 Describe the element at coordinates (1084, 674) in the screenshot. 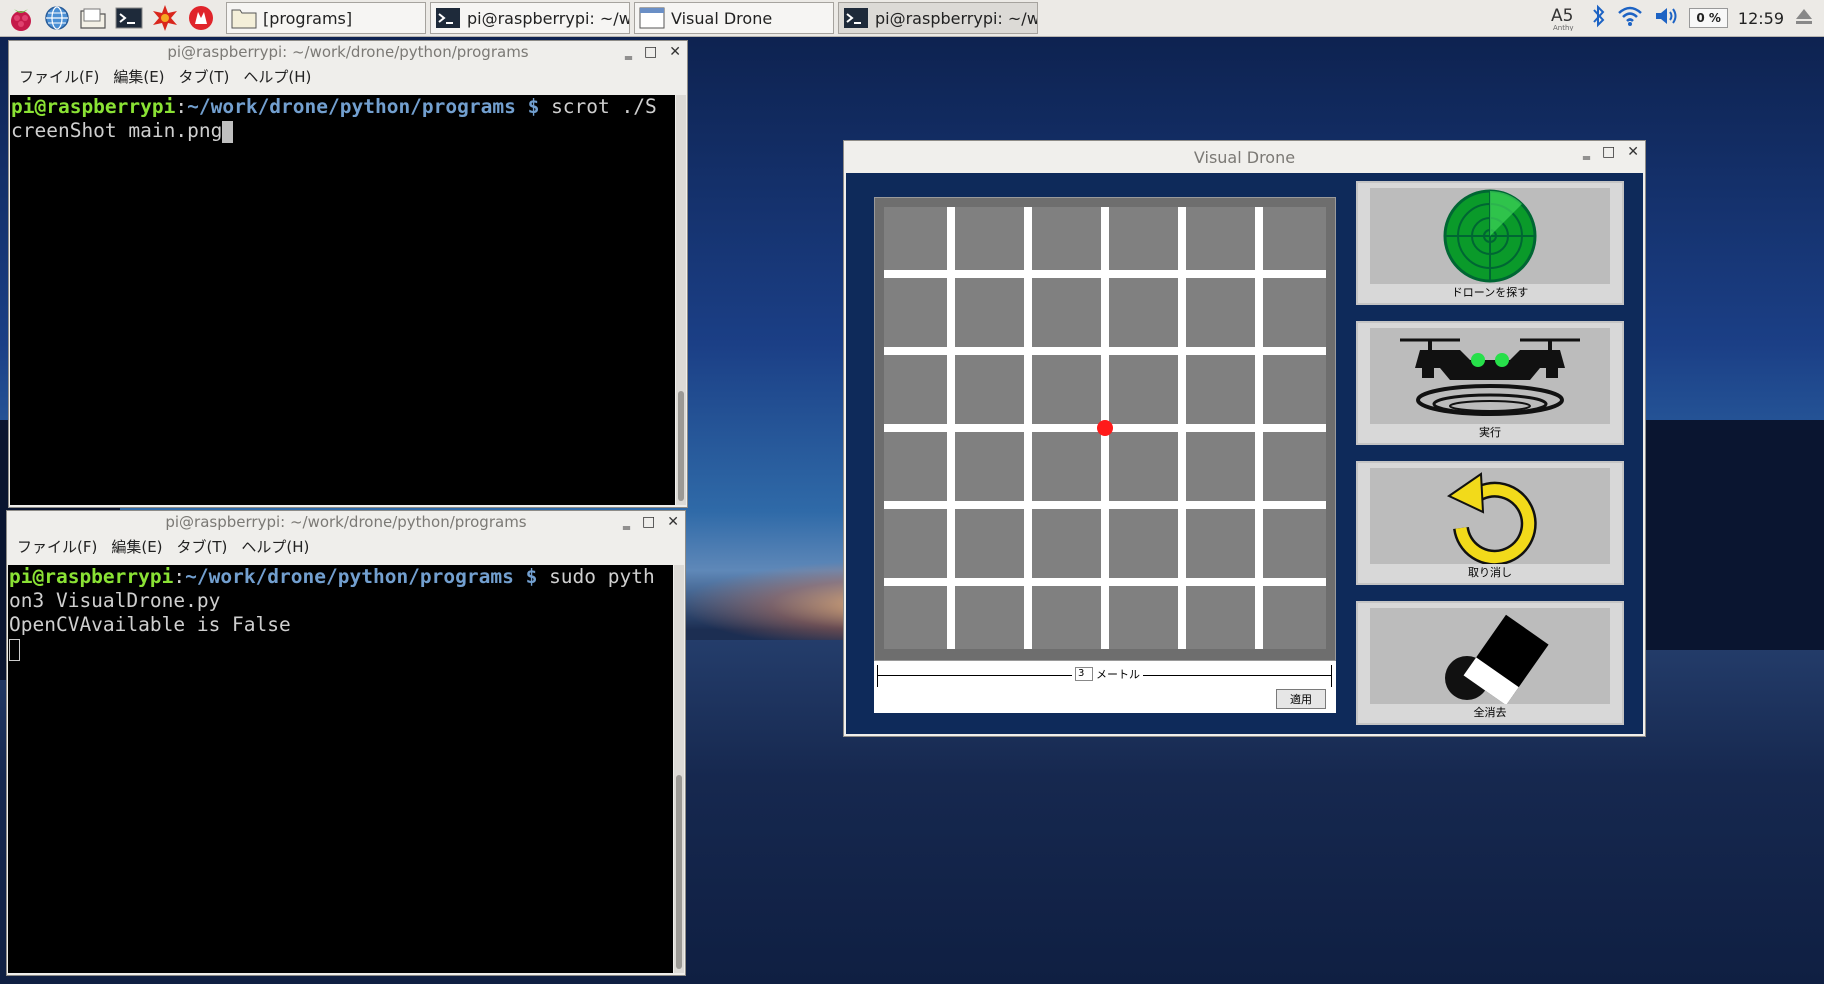

I see `scale-input: 3` at that location.